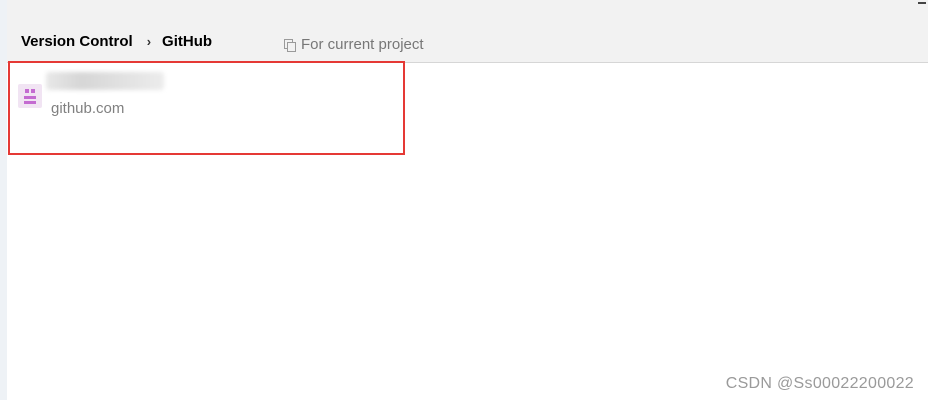  I want to click on scope-indicator: For current project, so click(354, 44).